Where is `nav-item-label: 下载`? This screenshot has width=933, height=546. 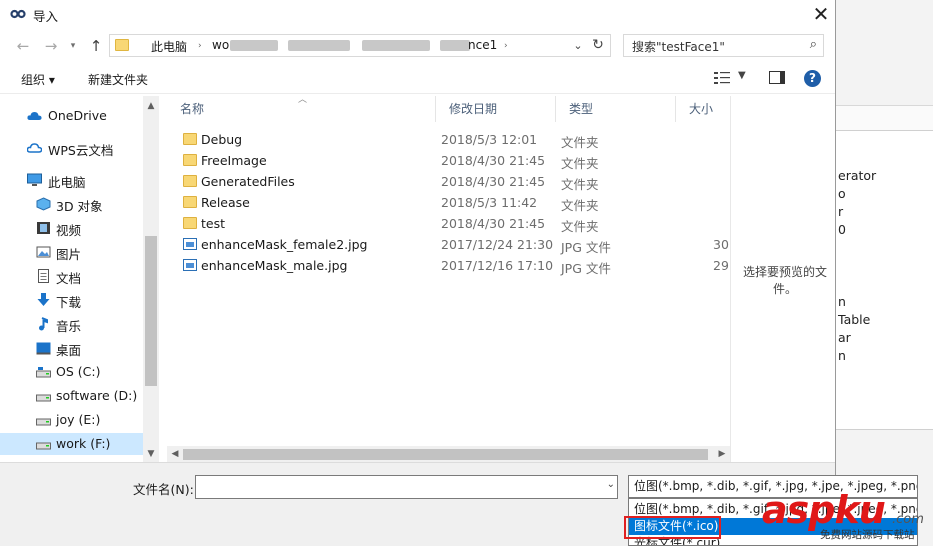 nav-item-label: 下载 is located at coordinates (69, 302).